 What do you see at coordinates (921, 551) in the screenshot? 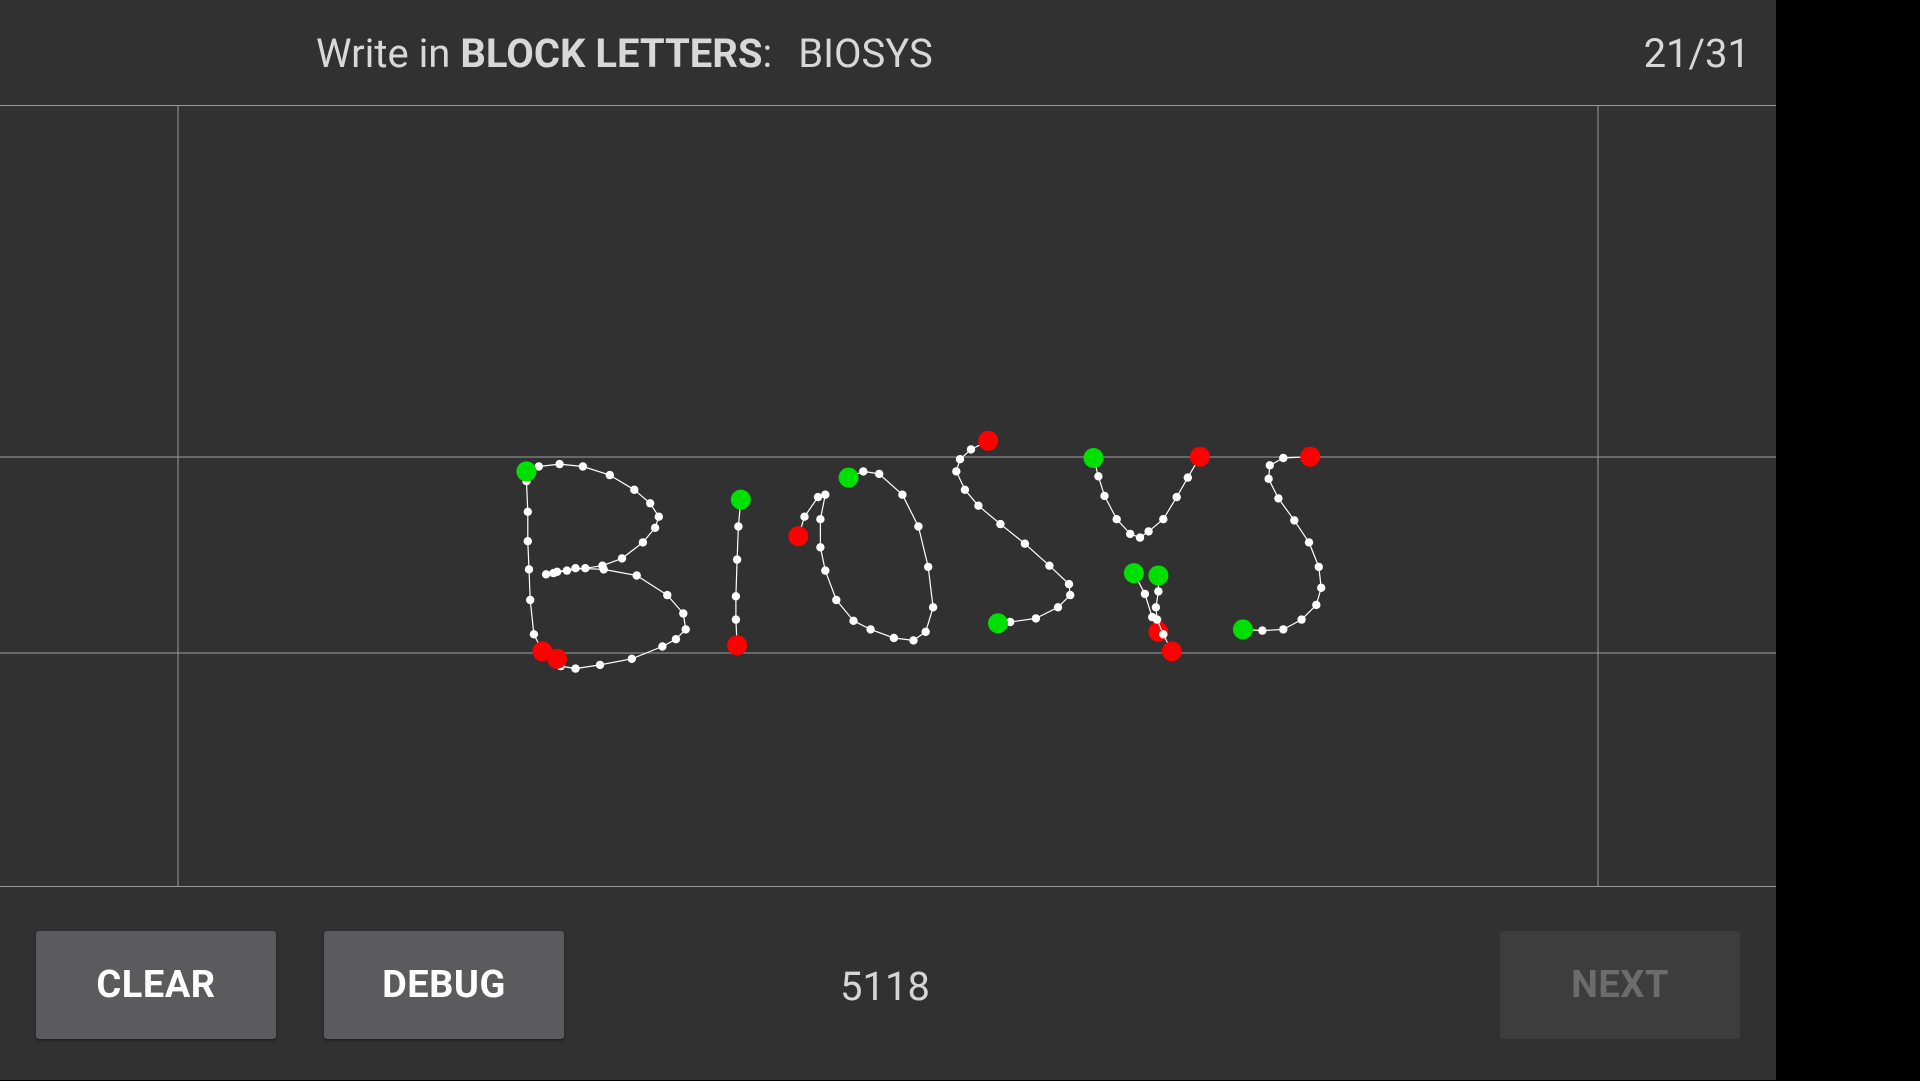
I see `strokes-layer` at bounding box center [921, 551].